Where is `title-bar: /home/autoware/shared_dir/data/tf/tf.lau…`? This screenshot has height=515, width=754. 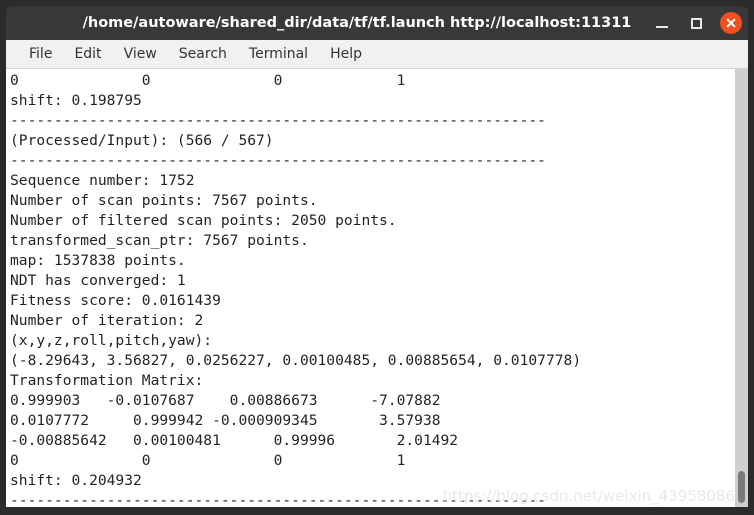 title-bar: /home/autoware/shared_dir/data/tf/tf.lau… is located at coordinates (377, 23).